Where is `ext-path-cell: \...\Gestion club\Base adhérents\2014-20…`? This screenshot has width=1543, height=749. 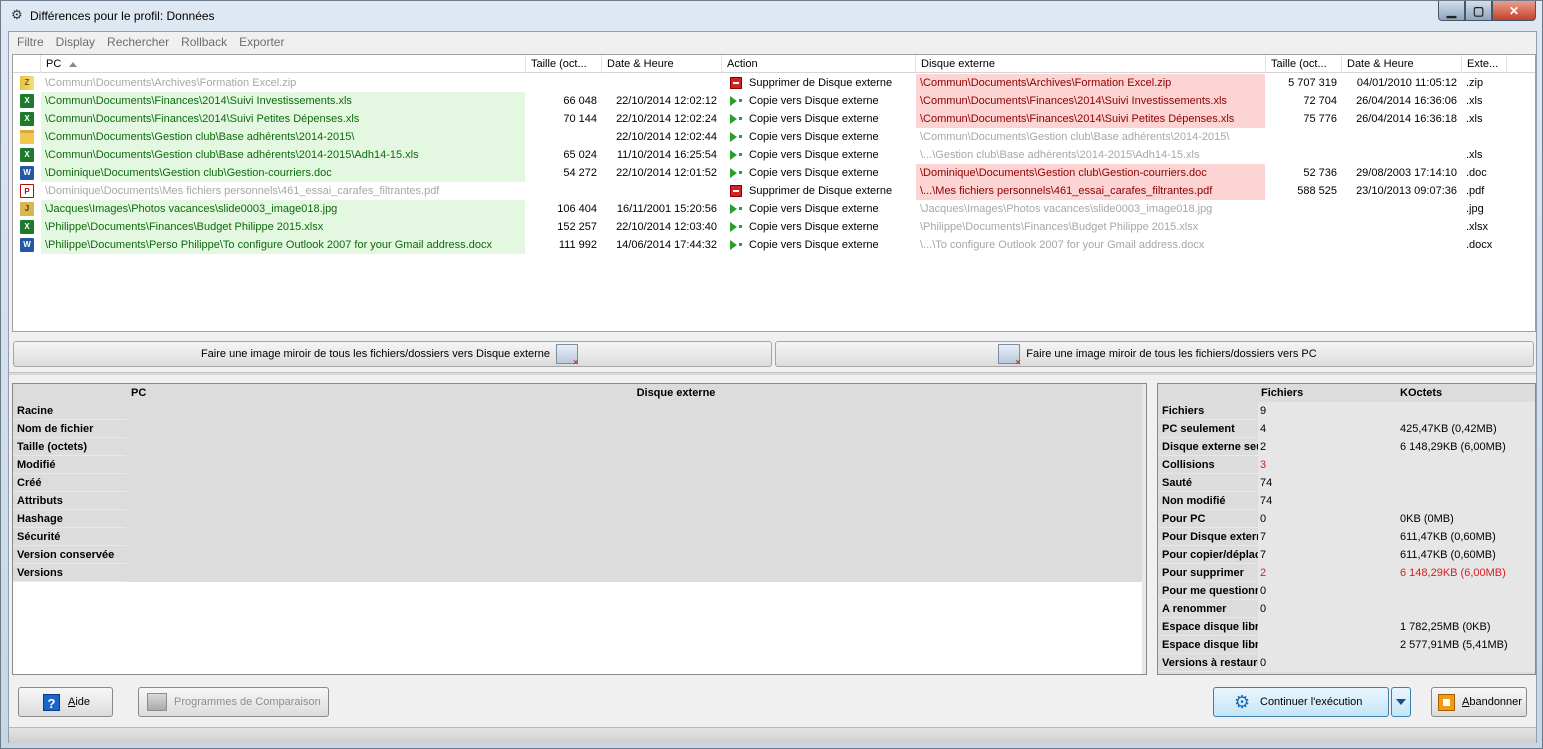
ext-path-cell: \...\Gestion club\Base adhérents\2014-20… is located at coordinates (1091, 155).